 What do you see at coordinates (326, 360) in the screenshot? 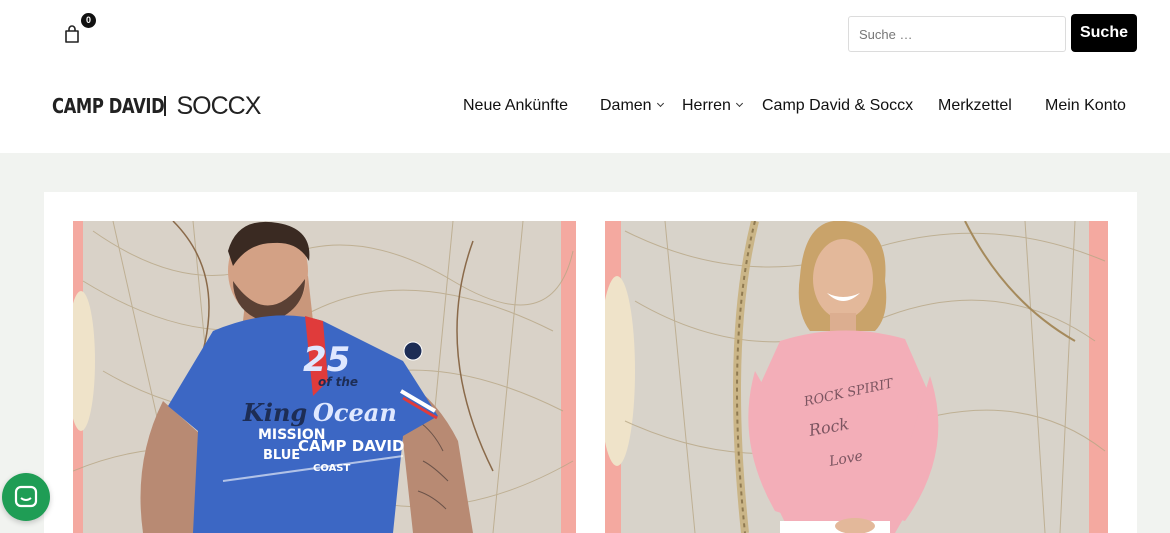
I see `svg-text: 25` at bounding box center [326, 360].